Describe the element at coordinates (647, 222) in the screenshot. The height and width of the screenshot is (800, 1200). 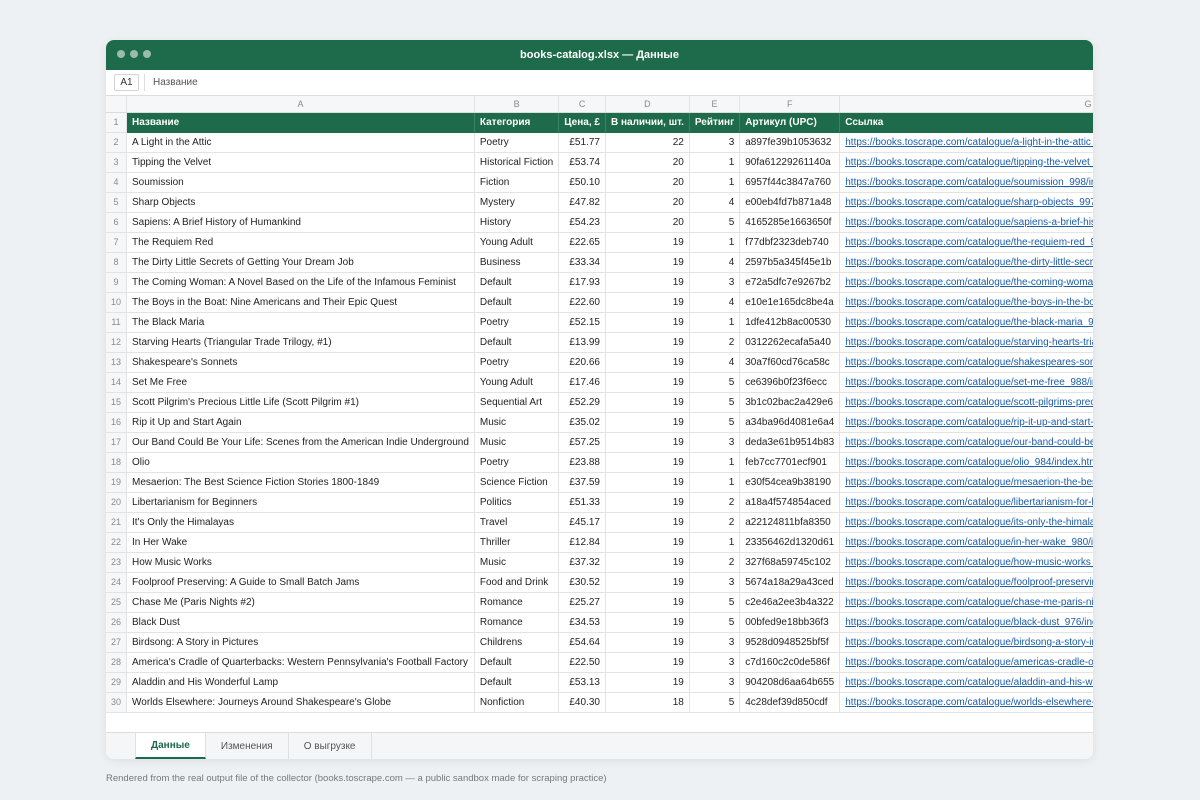
I see `cell-stock: 20` at that location.